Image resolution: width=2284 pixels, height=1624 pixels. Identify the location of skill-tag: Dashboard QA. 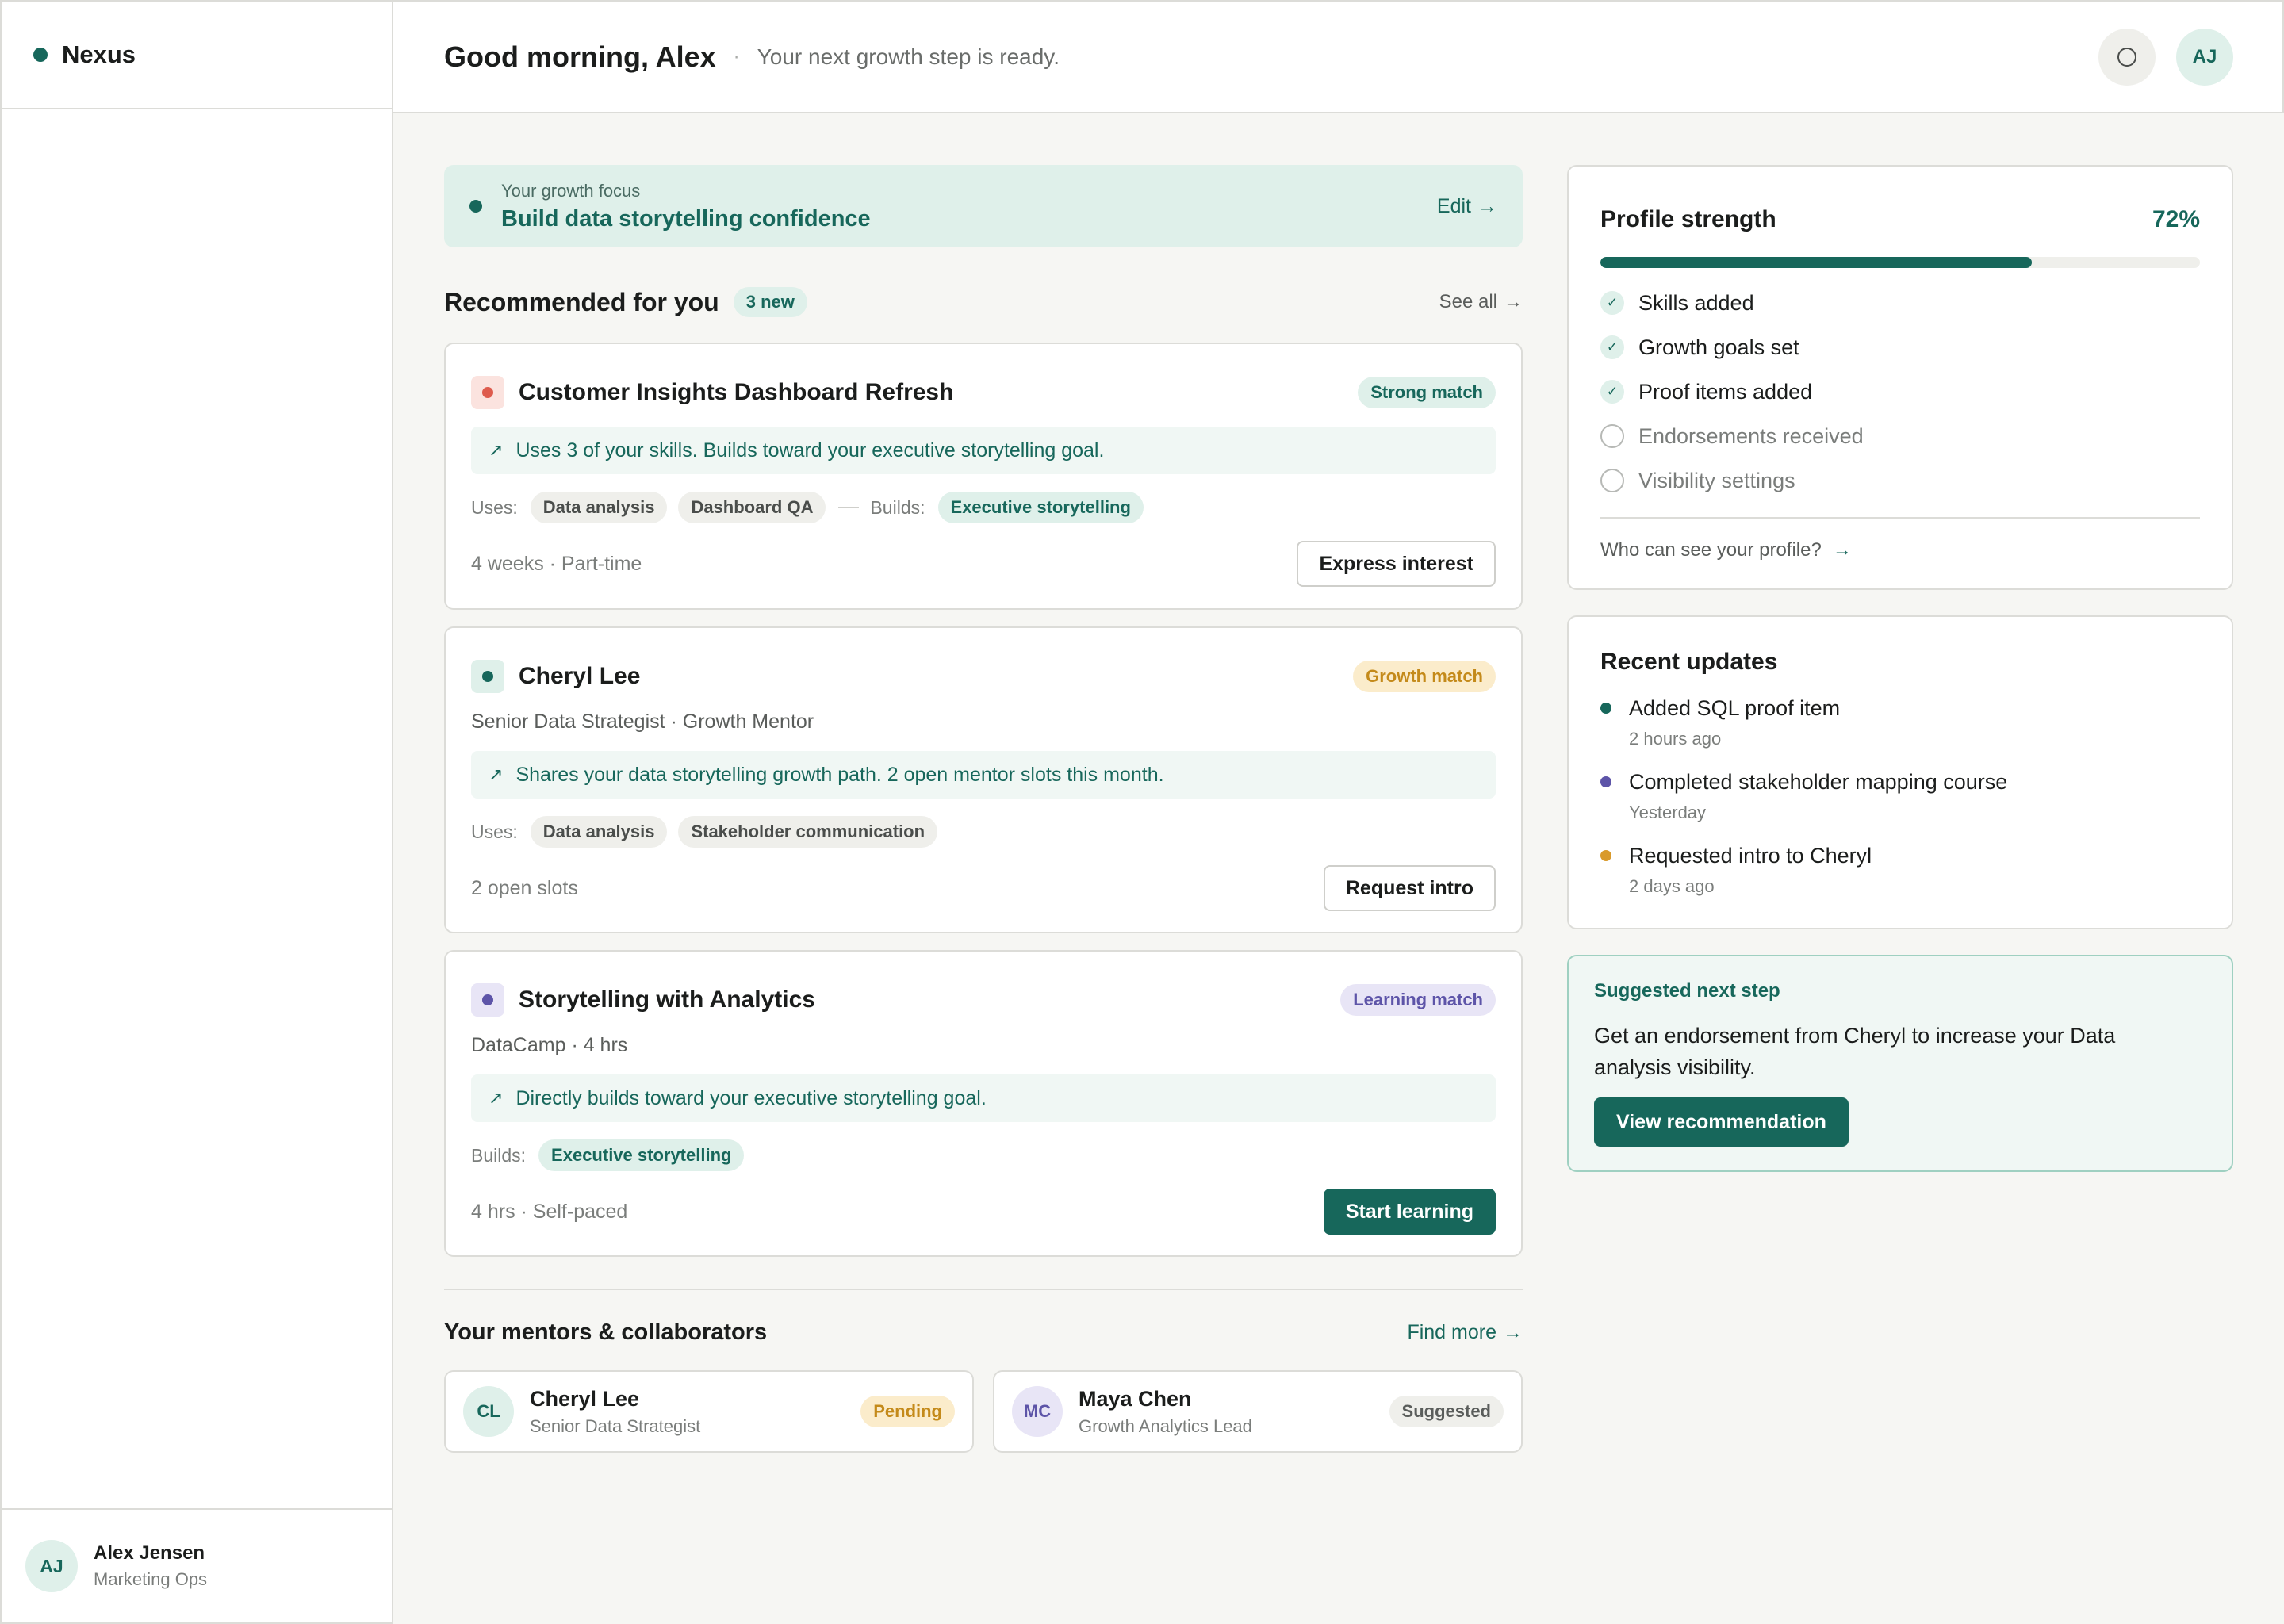
(752, 507).